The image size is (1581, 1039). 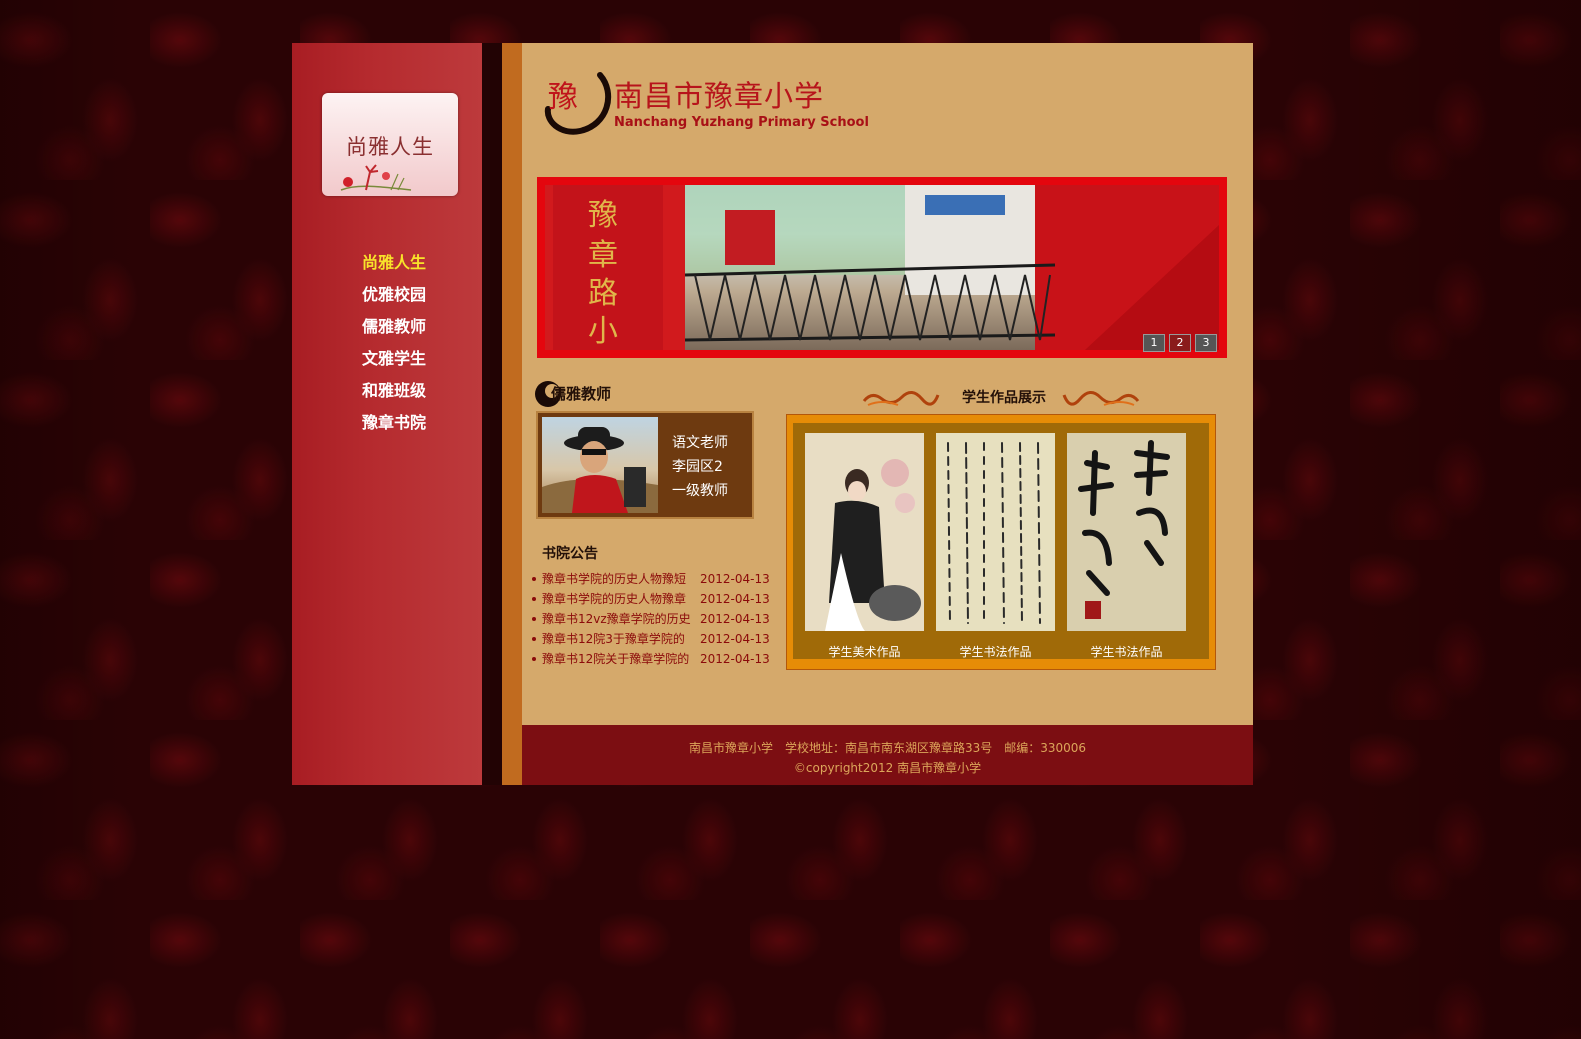 I want to click on scroll-ornament-right-icon, so click(x=1101, y=398).